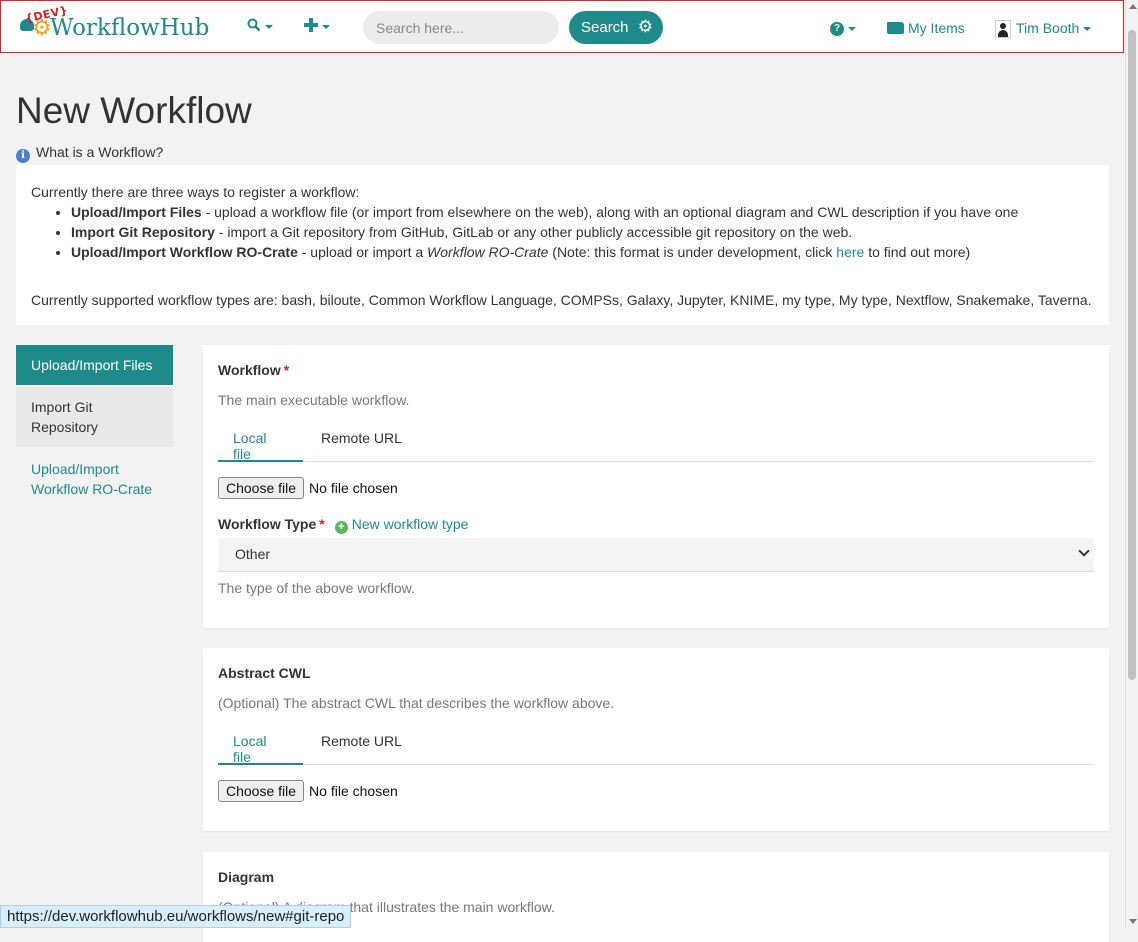  Describe the element at coordinates (314, 400) in the screenshot. I see `workflow-help: The main executable workflow.` at that location.